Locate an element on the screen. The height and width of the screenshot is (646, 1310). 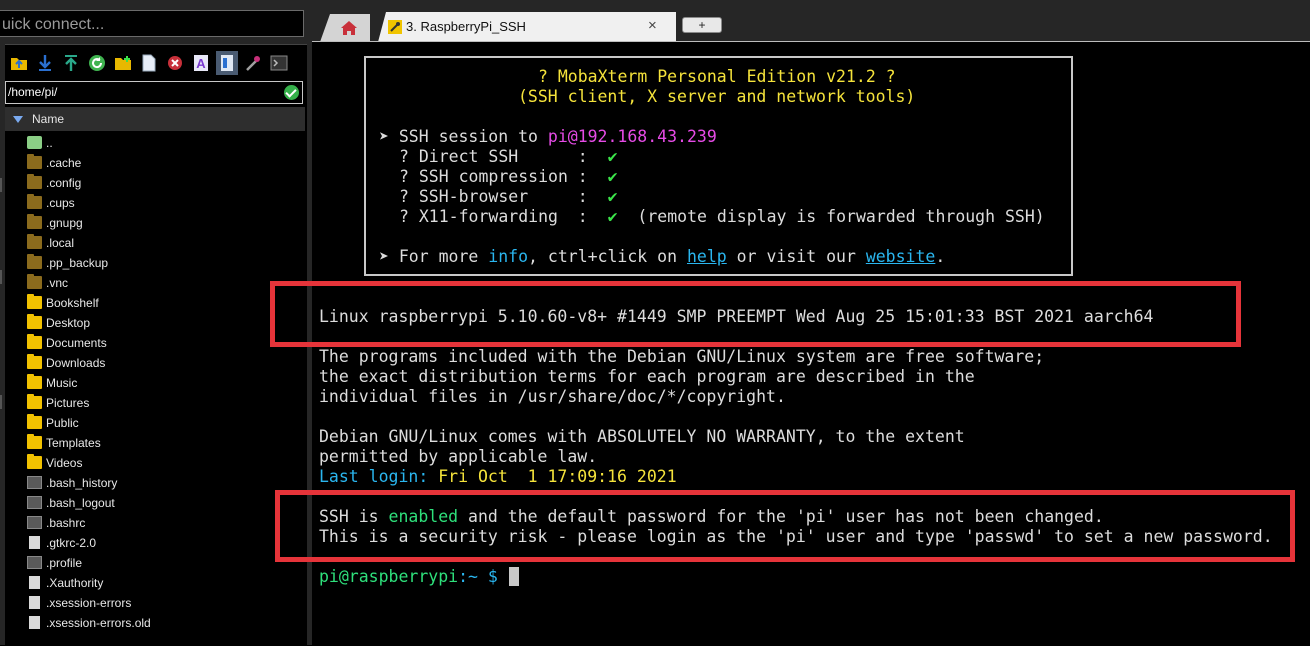
feature-label: ? SSH-browser : is located at coordinates (503, 196).